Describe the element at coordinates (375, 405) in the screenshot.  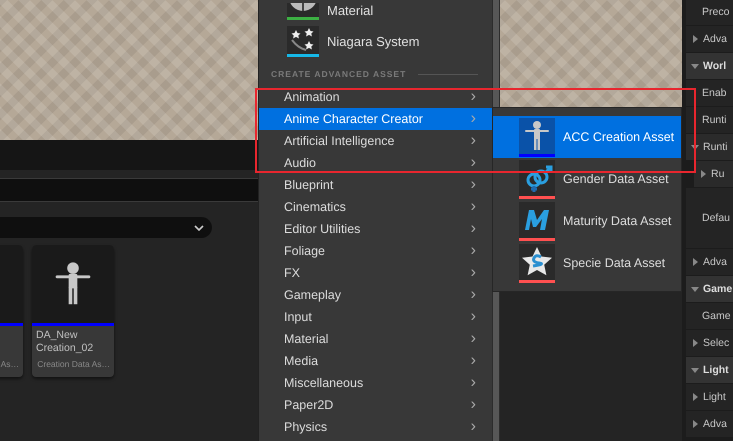
I see `menu-item: Paper2D ›` at that location.